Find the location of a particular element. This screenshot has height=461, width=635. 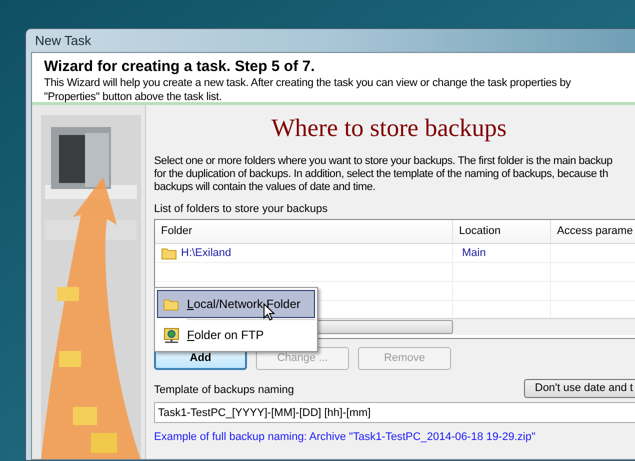

column-header: Folder is located at coordinates (304, 231).